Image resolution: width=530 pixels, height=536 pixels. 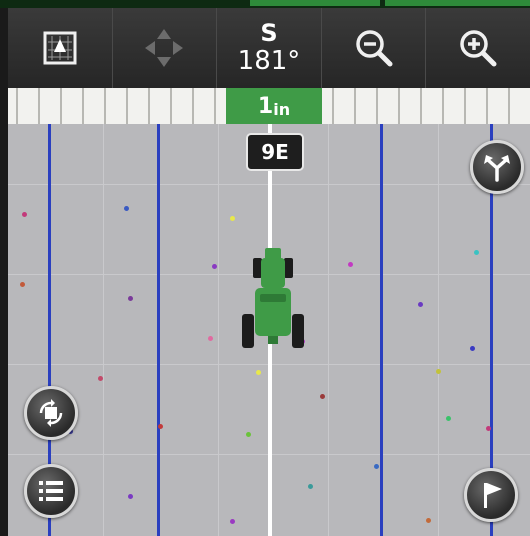 I want to click on zoom-out-icon, so click(x=374, y=48).